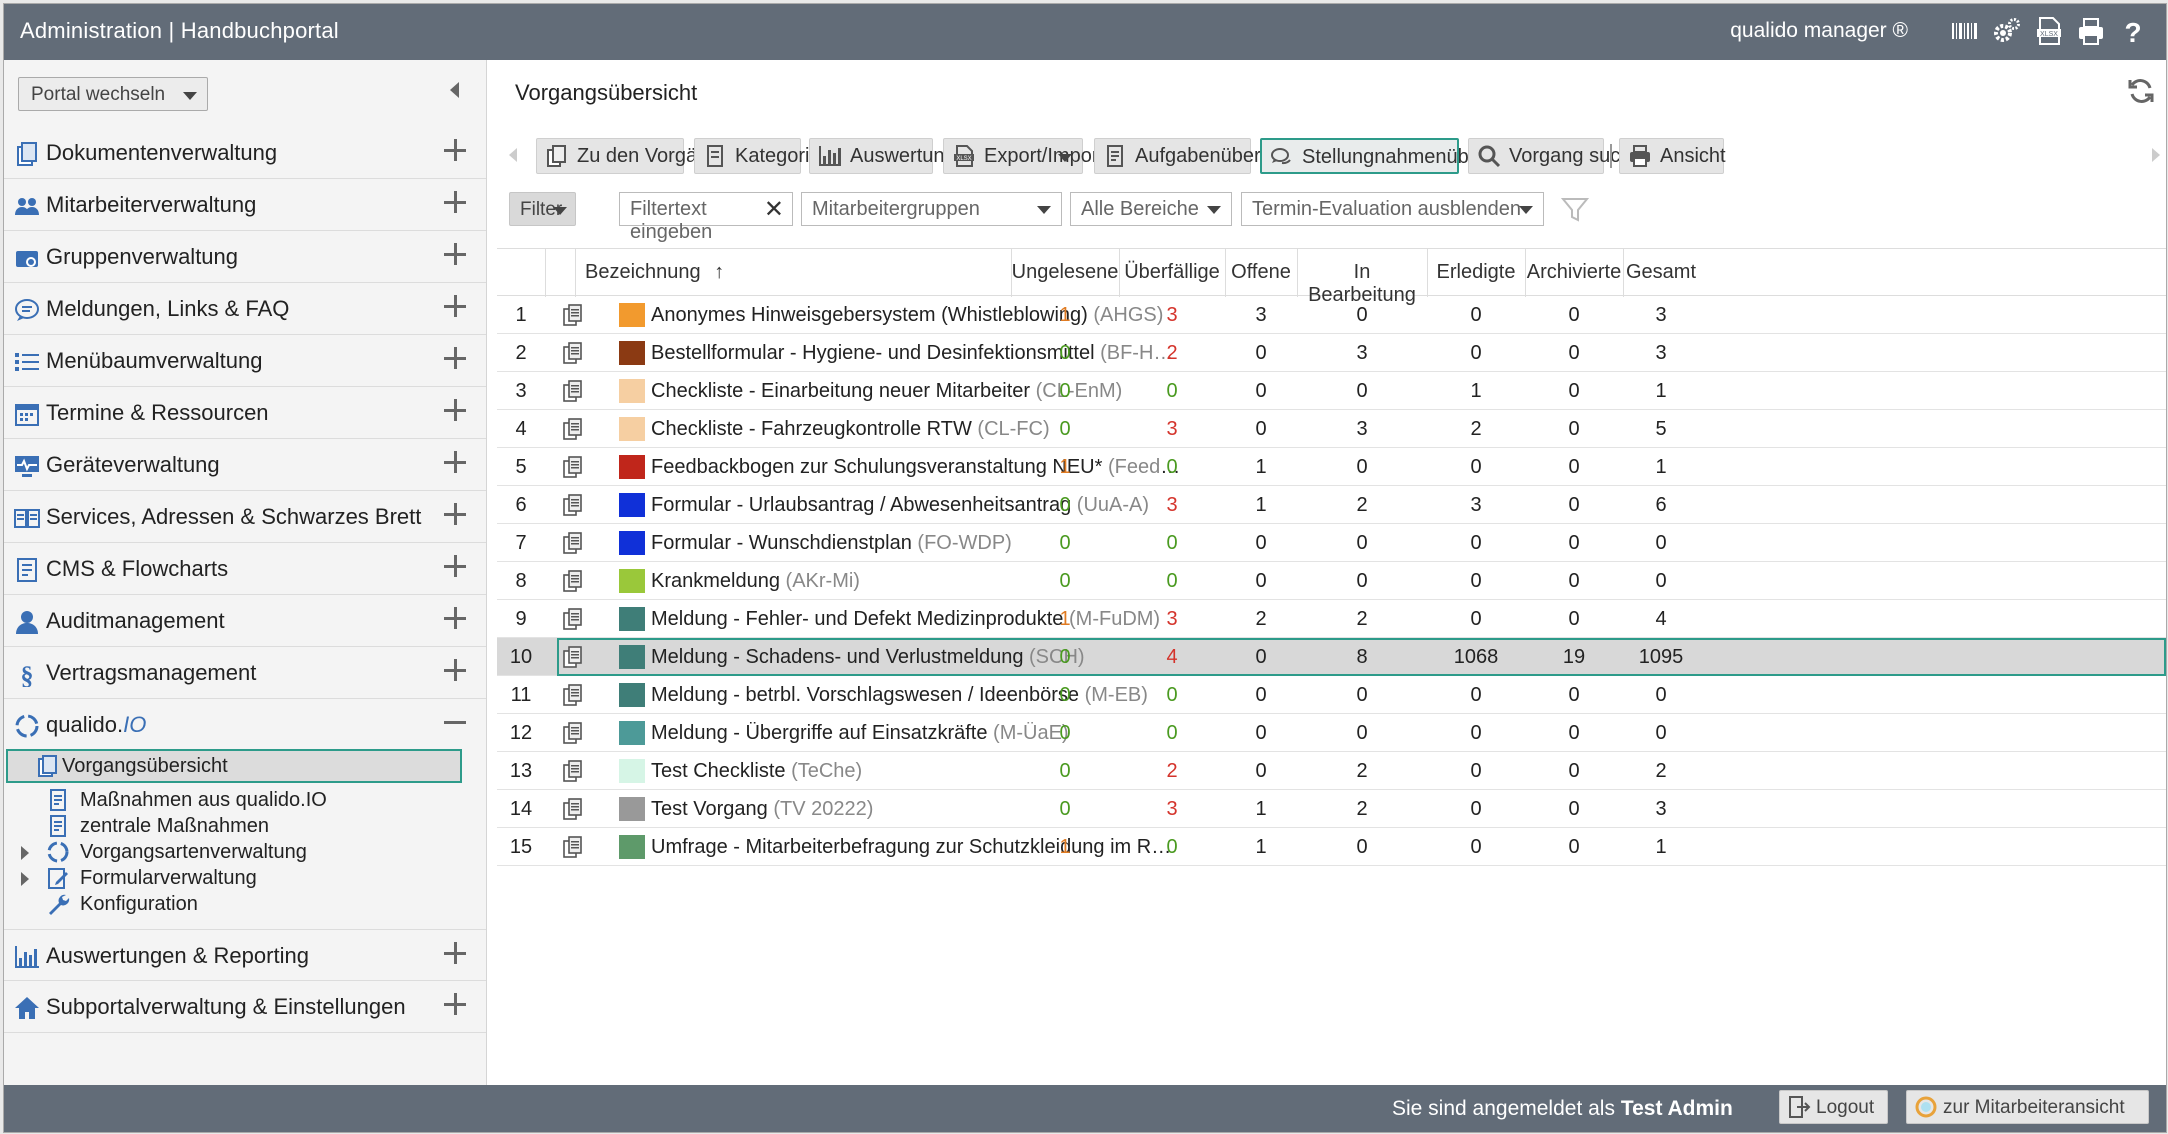  Describe the element at coordinates (513, 155) in the screenshot. I see `scroll-left-icon` at that location.